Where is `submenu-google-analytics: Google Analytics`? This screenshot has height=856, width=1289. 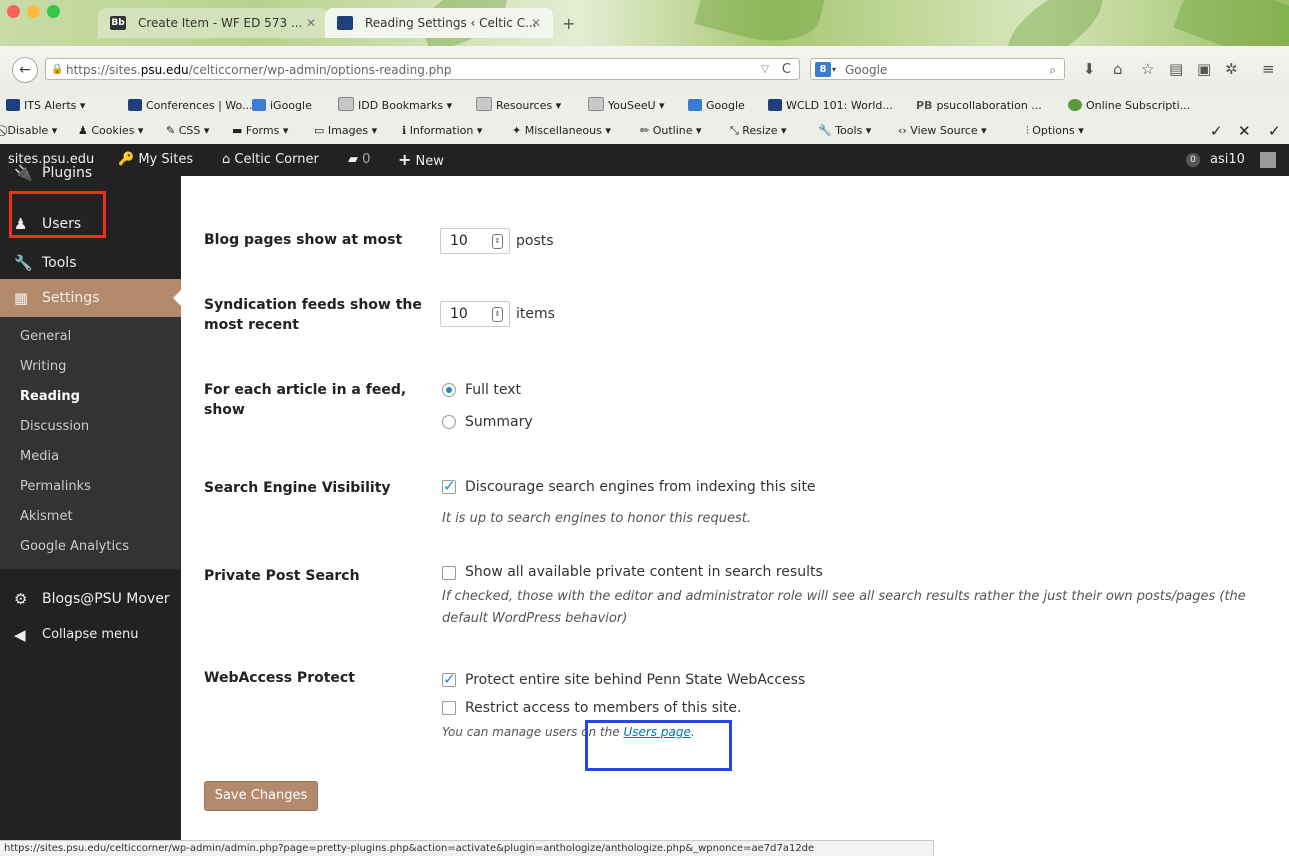
submenu-google-analytics: Google Analytics is located at coordinates (90, 547).